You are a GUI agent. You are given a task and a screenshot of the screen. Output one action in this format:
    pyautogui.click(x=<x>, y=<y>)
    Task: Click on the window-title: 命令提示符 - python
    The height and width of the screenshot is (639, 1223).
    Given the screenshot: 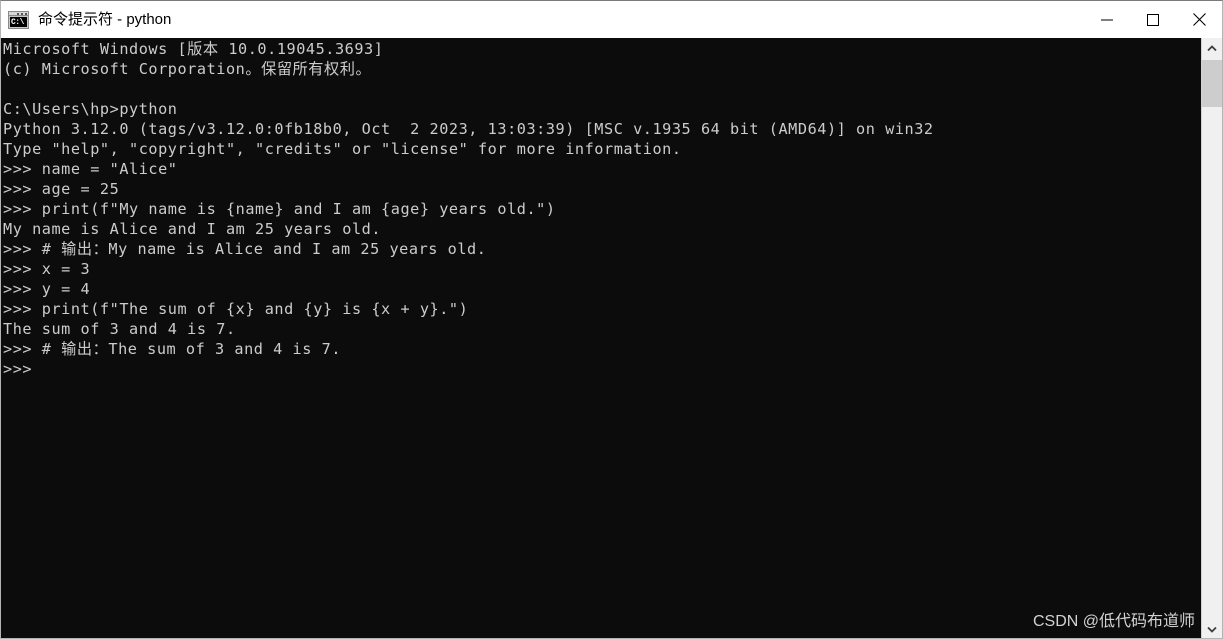 What is the action you would take?
    pyautogui.click(x=105, y=19)
    